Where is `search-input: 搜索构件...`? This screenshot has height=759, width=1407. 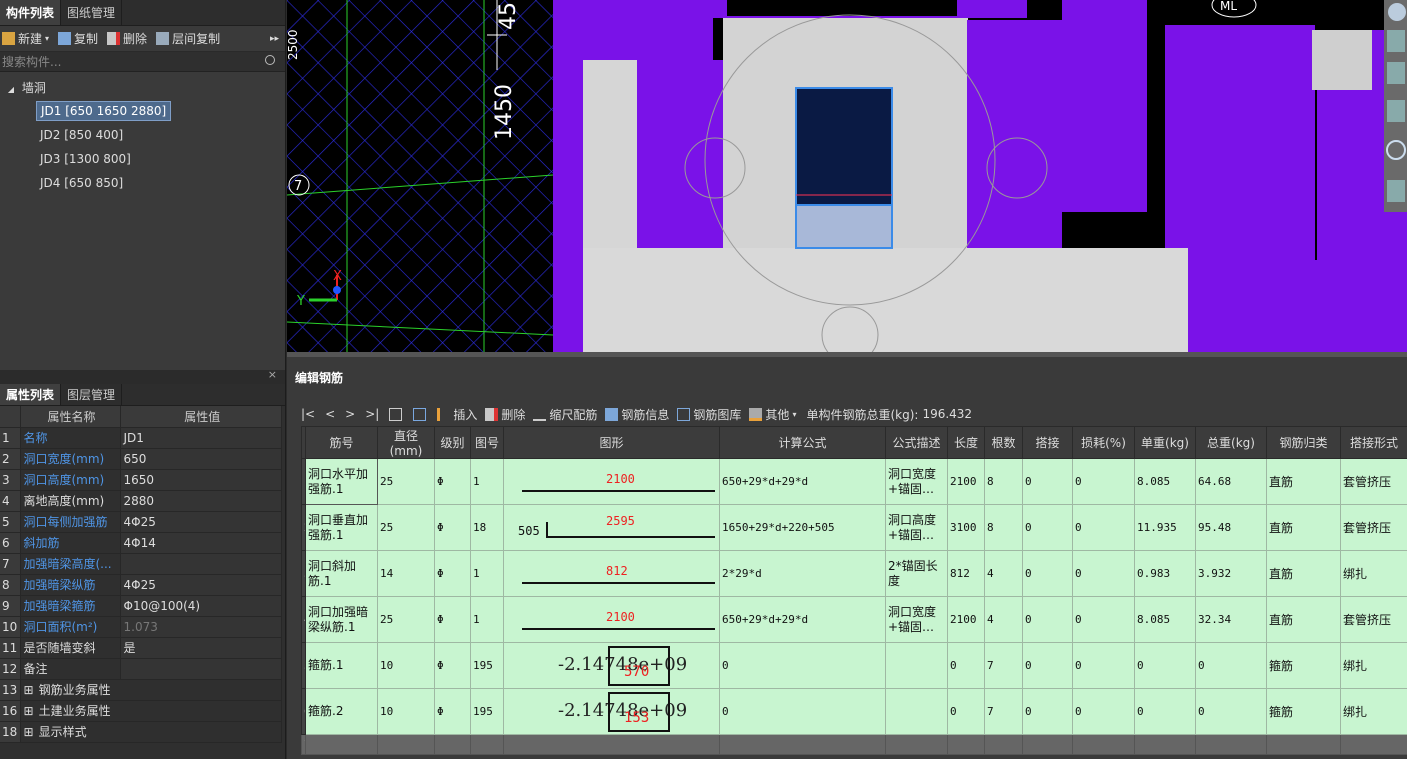
search-input: 搜索构件... is located at coordinates (31, 61).